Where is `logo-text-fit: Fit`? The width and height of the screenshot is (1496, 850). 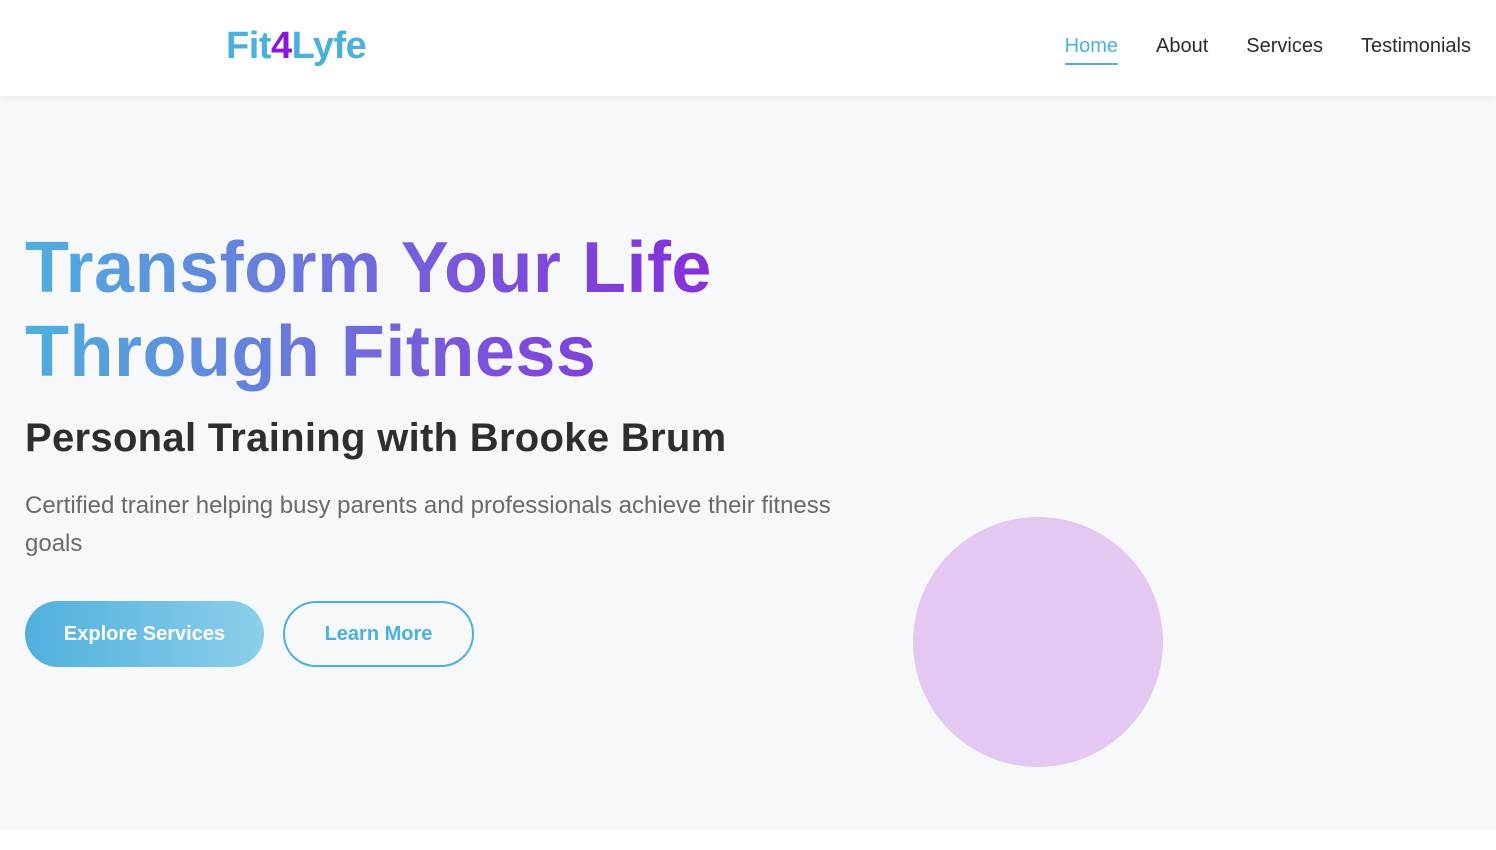
logo-text-fit: Fit is located at coordinates (248, 46).